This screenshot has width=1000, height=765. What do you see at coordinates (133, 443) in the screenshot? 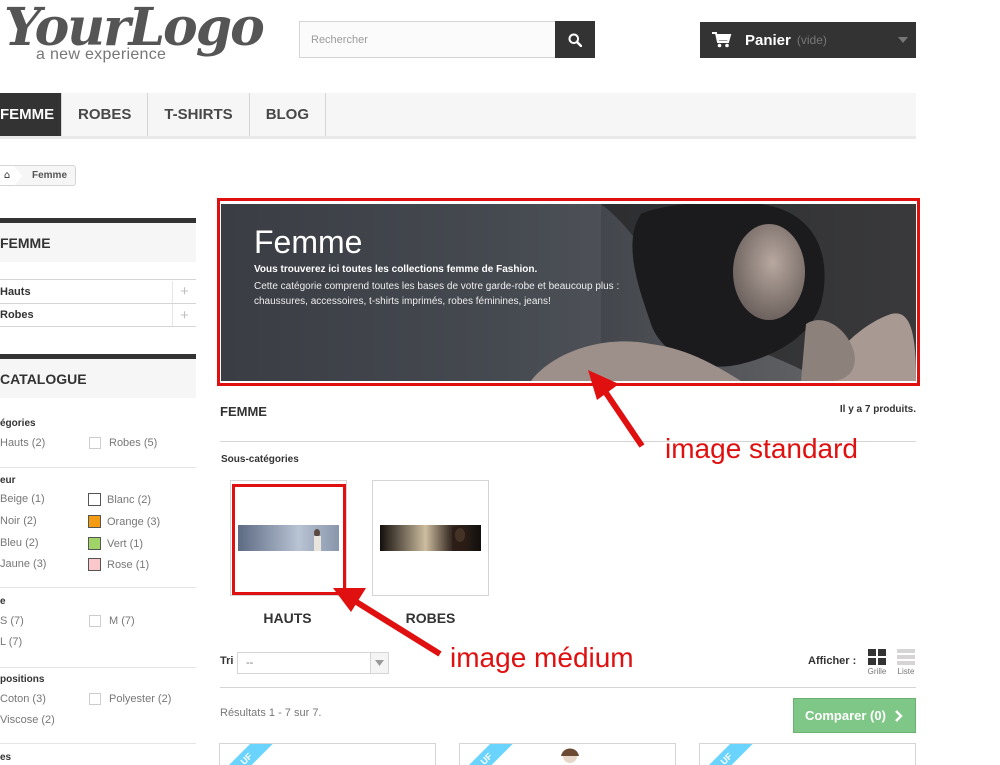
I see `filter-label: Robes (5)` at bounding box center [133, 443].